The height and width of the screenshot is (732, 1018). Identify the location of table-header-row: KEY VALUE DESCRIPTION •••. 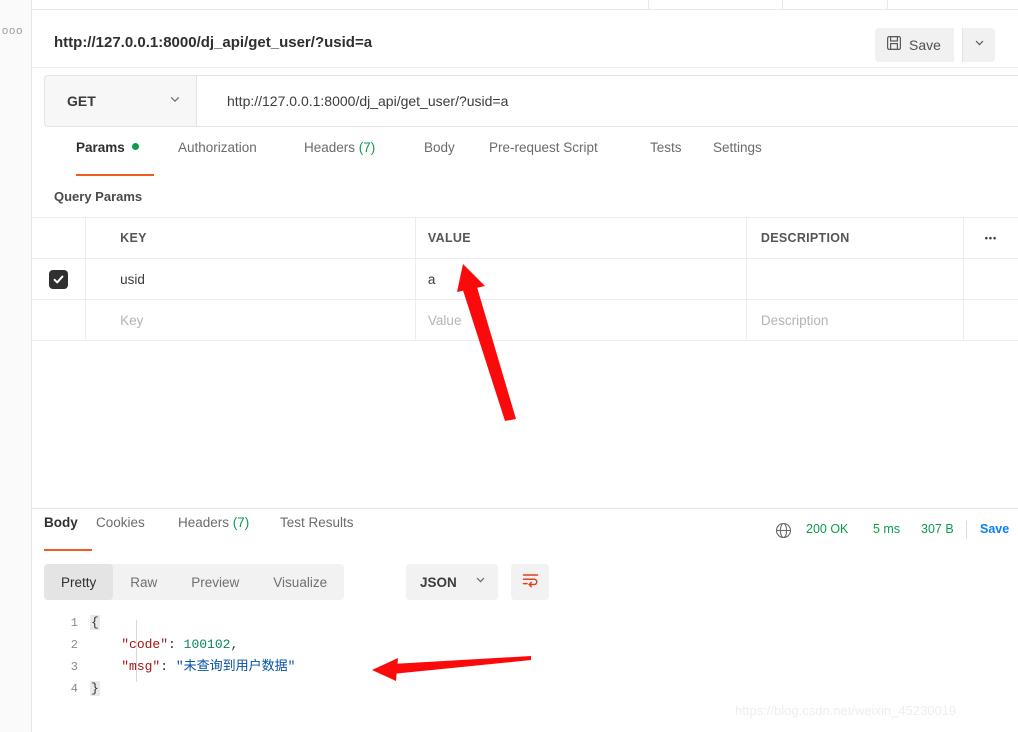
(525, 237).